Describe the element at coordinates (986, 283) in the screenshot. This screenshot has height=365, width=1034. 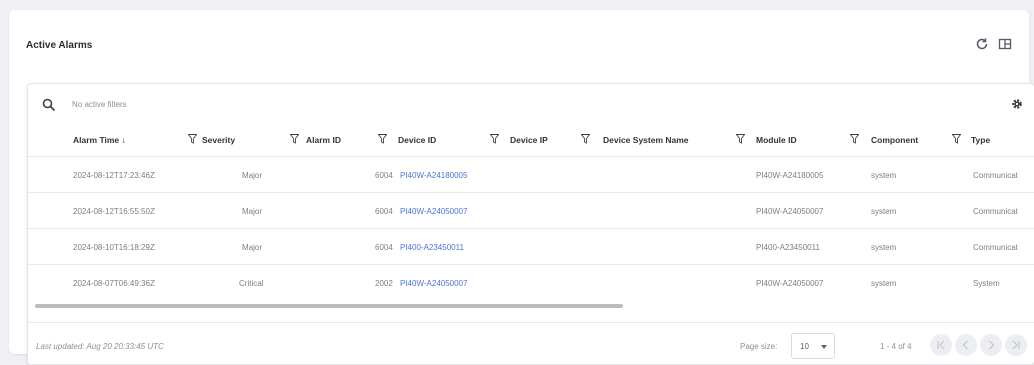
I see `cell-type: System` at that location.